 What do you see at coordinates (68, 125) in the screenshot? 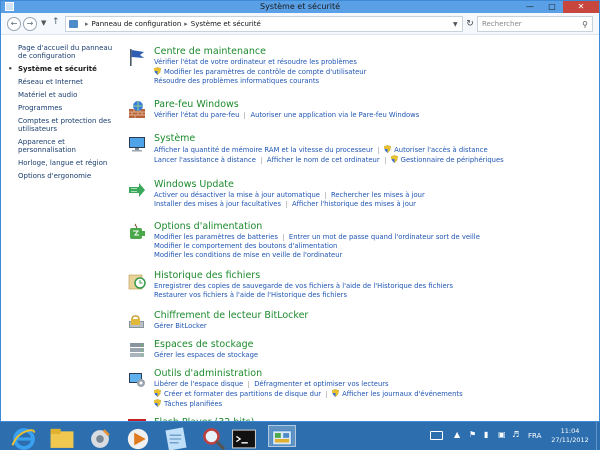
I see `sidebar-item-accounts: Comptes et protection des utilisateurs` at bounding box center [68, 125].